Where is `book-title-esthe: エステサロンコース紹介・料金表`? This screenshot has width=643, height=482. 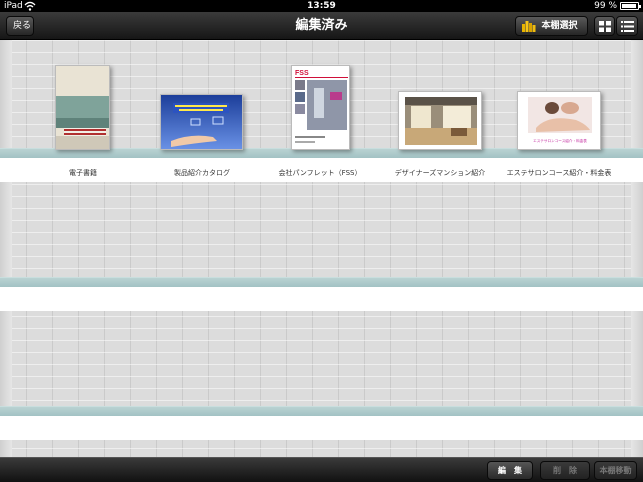 book-title-esthe: エステサロンコース紹介・料金表 is located at coordinates (559, 173).